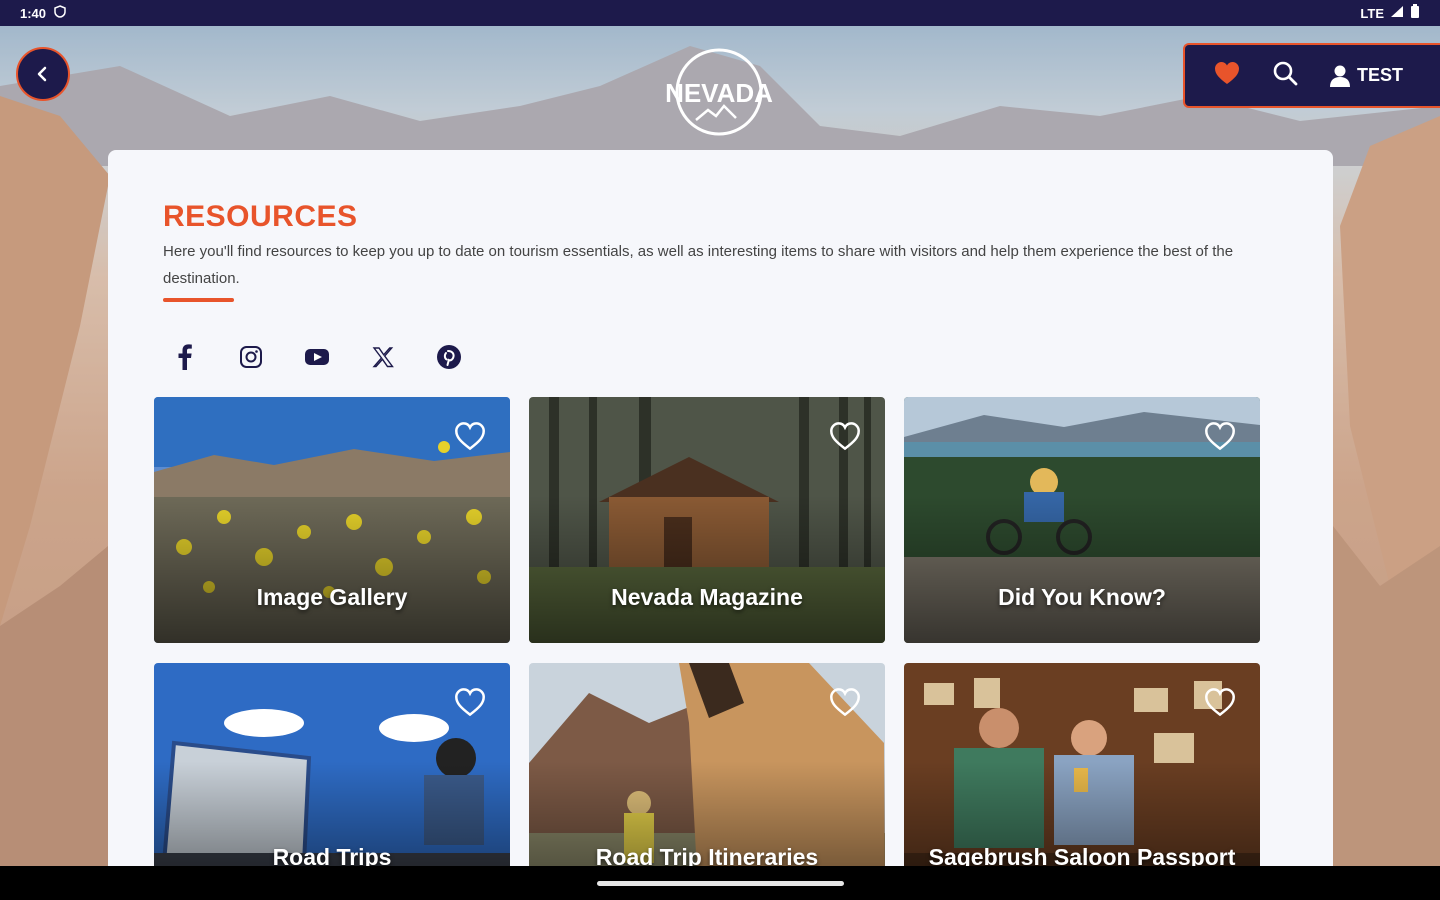 The height and width of the screenshot is (900, 1440). I want to click on network-label: LTE, so click(1372, 13).